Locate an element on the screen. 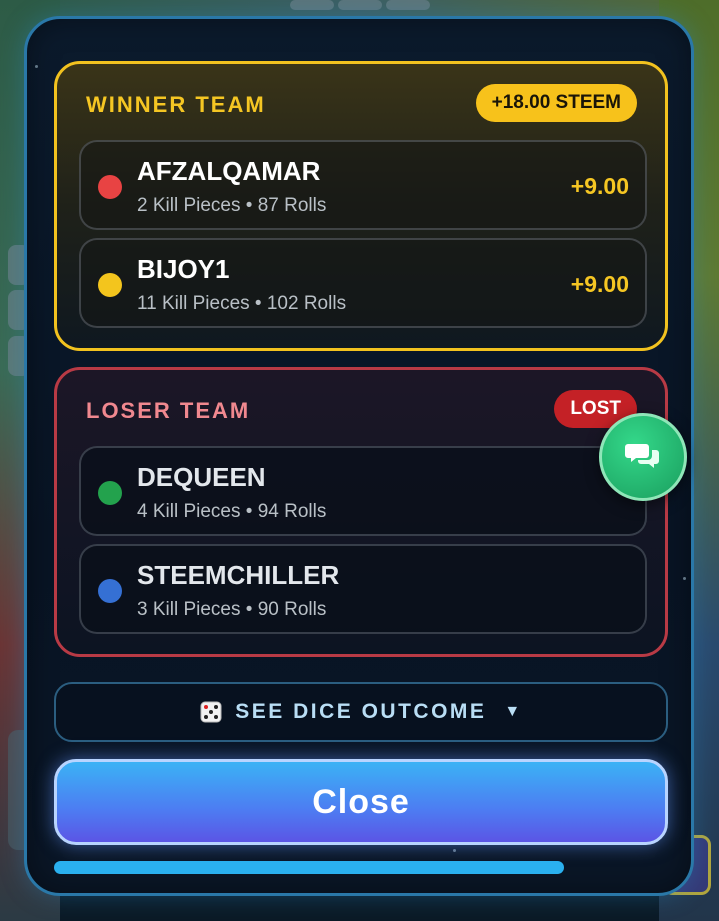  chat-button is located at coordinates (643, 457).